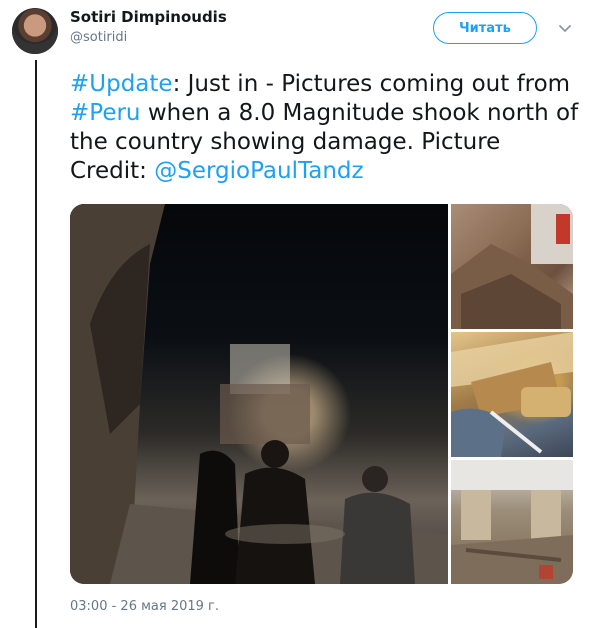 The image size is (598, 628). I want to click on avatar, so click(35, 31).